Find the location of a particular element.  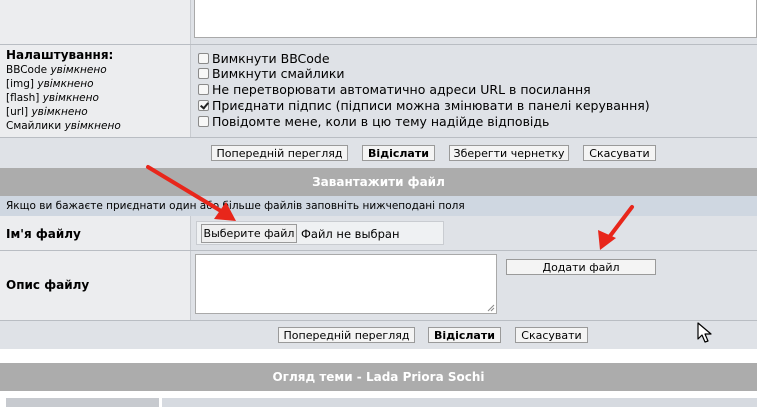

status-flash: [flash] увімкнено is located at coordinates (52, 98).